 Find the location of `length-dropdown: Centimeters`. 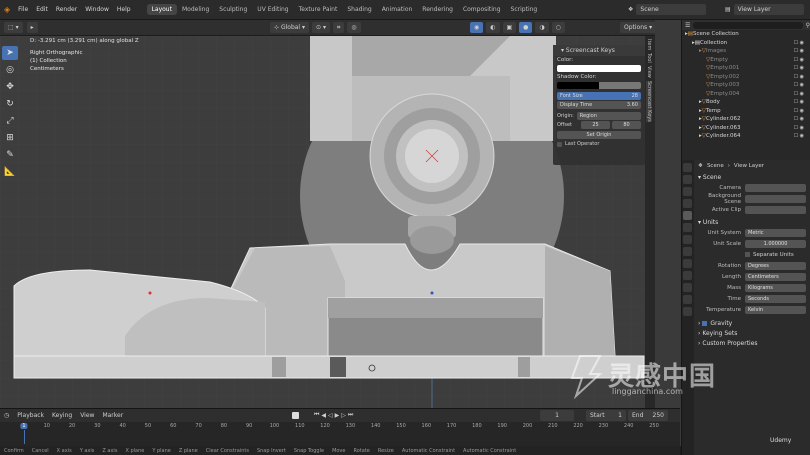

length-dropdown: Centimeters is located at coordinates (775, 276).